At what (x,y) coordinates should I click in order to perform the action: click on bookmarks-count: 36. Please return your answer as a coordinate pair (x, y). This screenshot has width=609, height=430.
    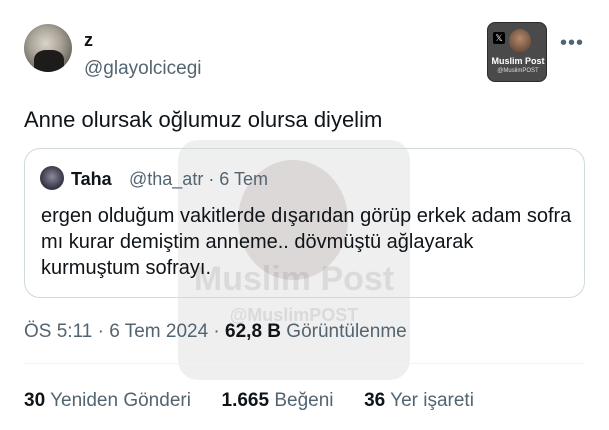
    Looking at the image, I should click on (375, 400).